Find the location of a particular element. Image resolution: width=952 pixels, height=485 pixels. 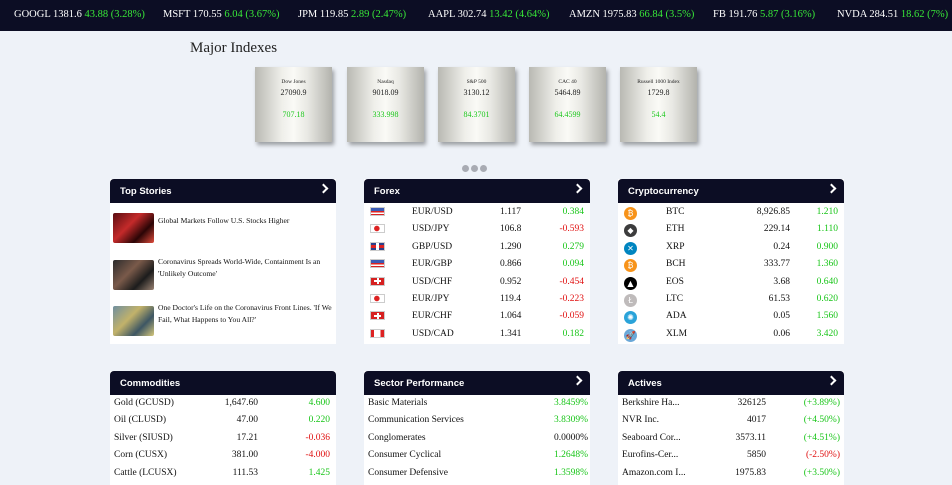

doctor-thumbnail is located at coordinates (133, 321).